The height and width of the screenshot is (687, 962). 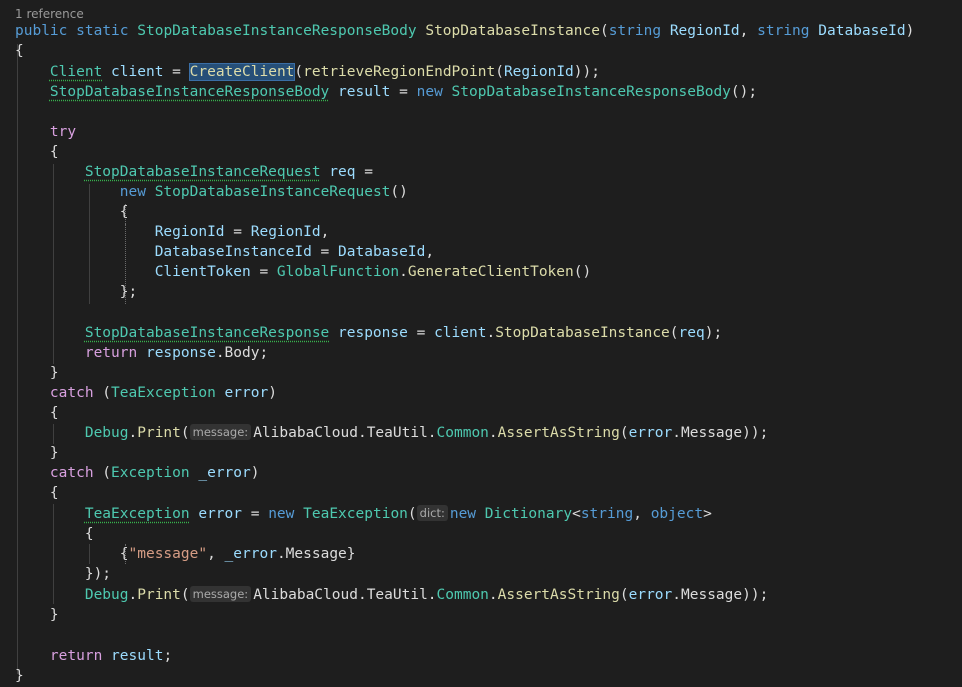 I want to click on code-line-request-decl: StopDatabaseInstanceRequest req =, so click(x=194, y=172).